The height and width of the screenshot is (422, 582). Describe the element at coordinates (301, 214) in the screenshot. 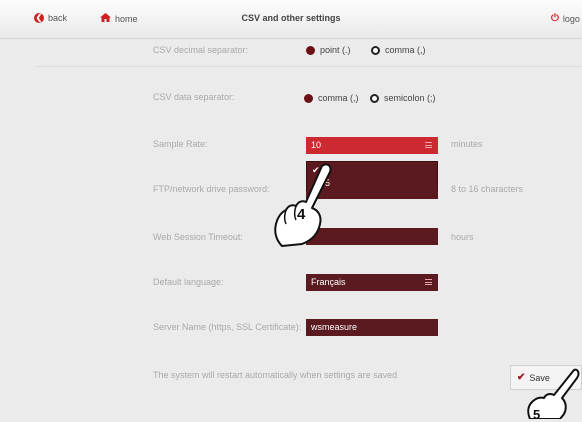

I see `step-number-4: 4` at that location.